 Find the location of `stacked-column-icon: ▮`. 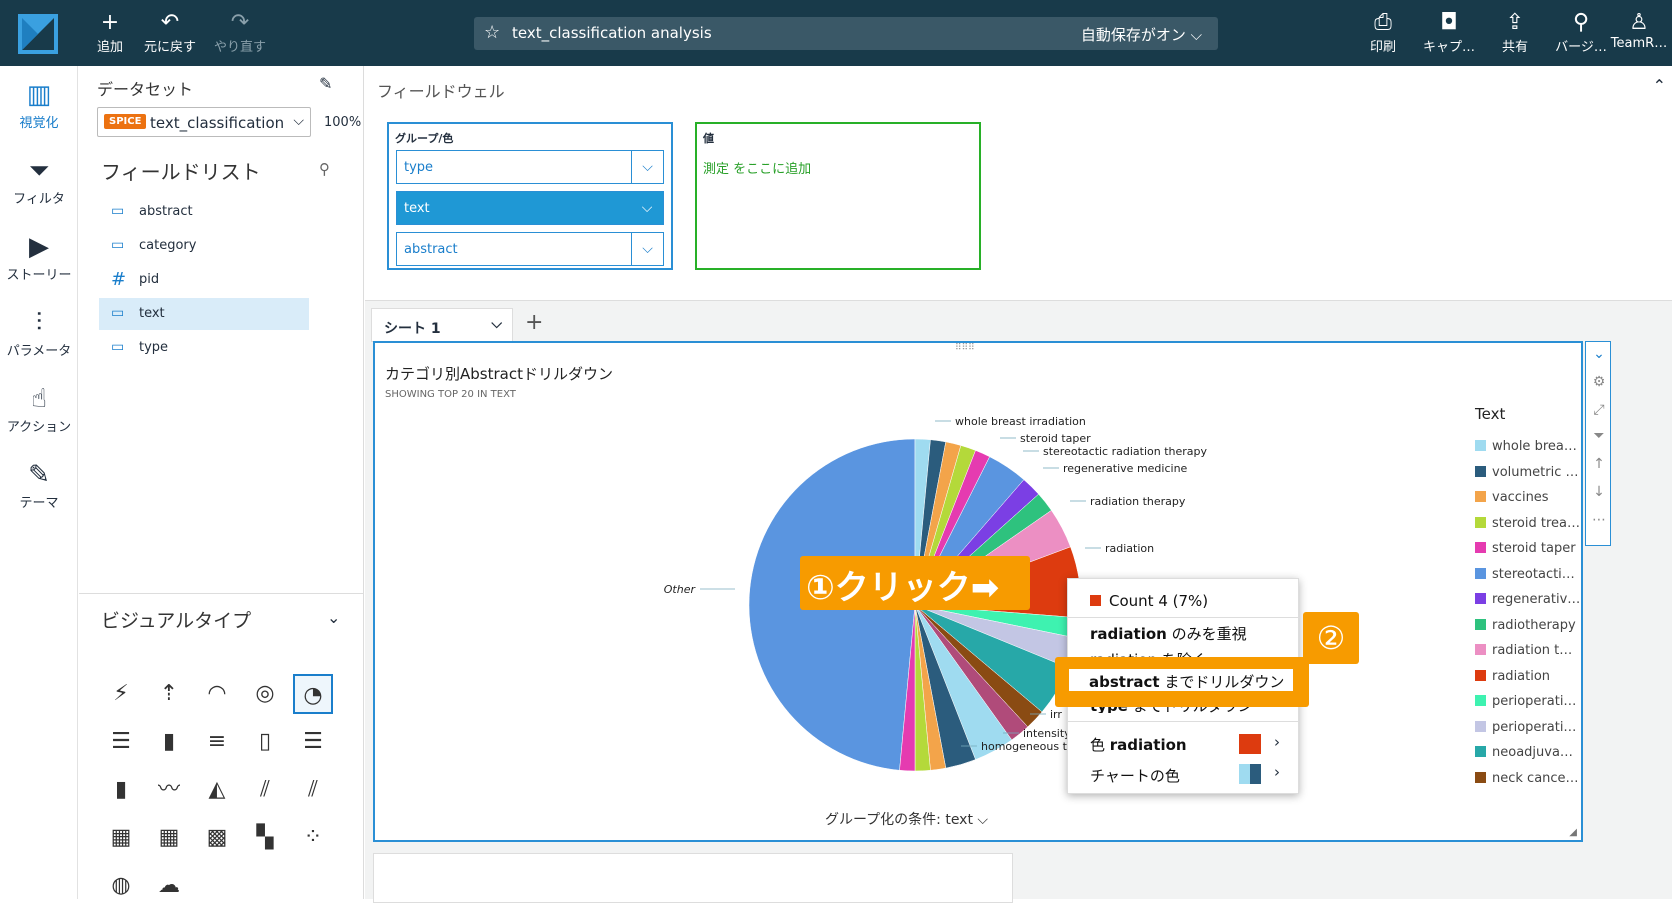

stacked-column-icon: ▮ is located at coordinates (121, 790).